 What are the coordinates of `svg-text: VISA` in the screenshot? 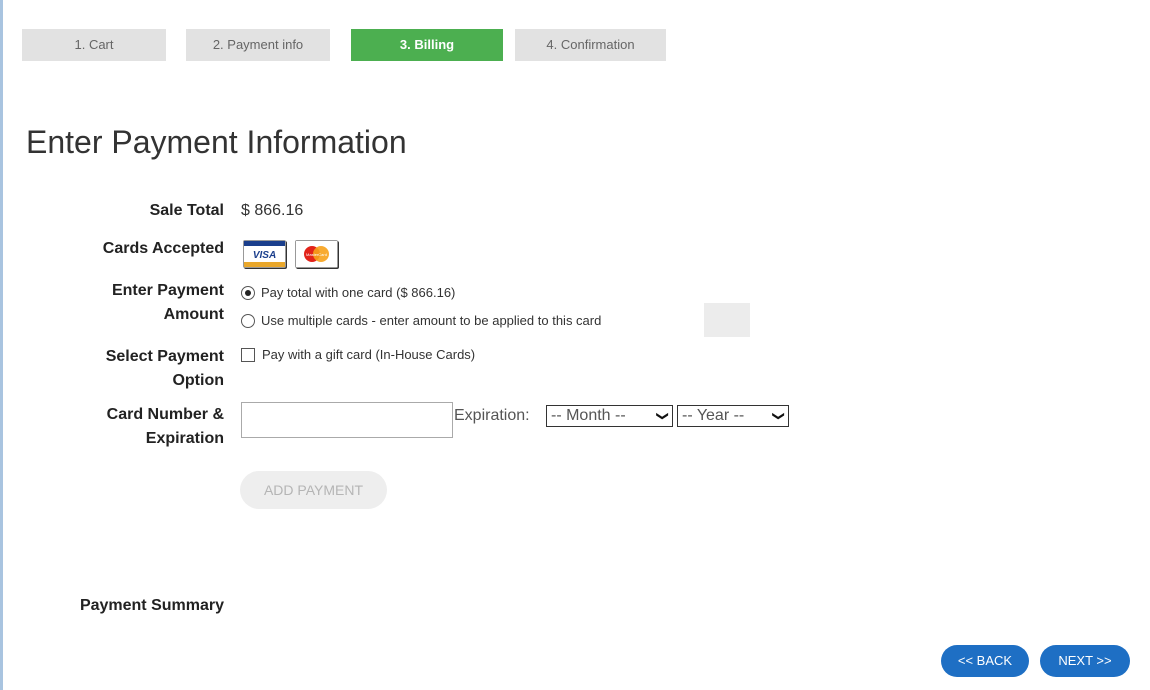 It's located at (264, 255).